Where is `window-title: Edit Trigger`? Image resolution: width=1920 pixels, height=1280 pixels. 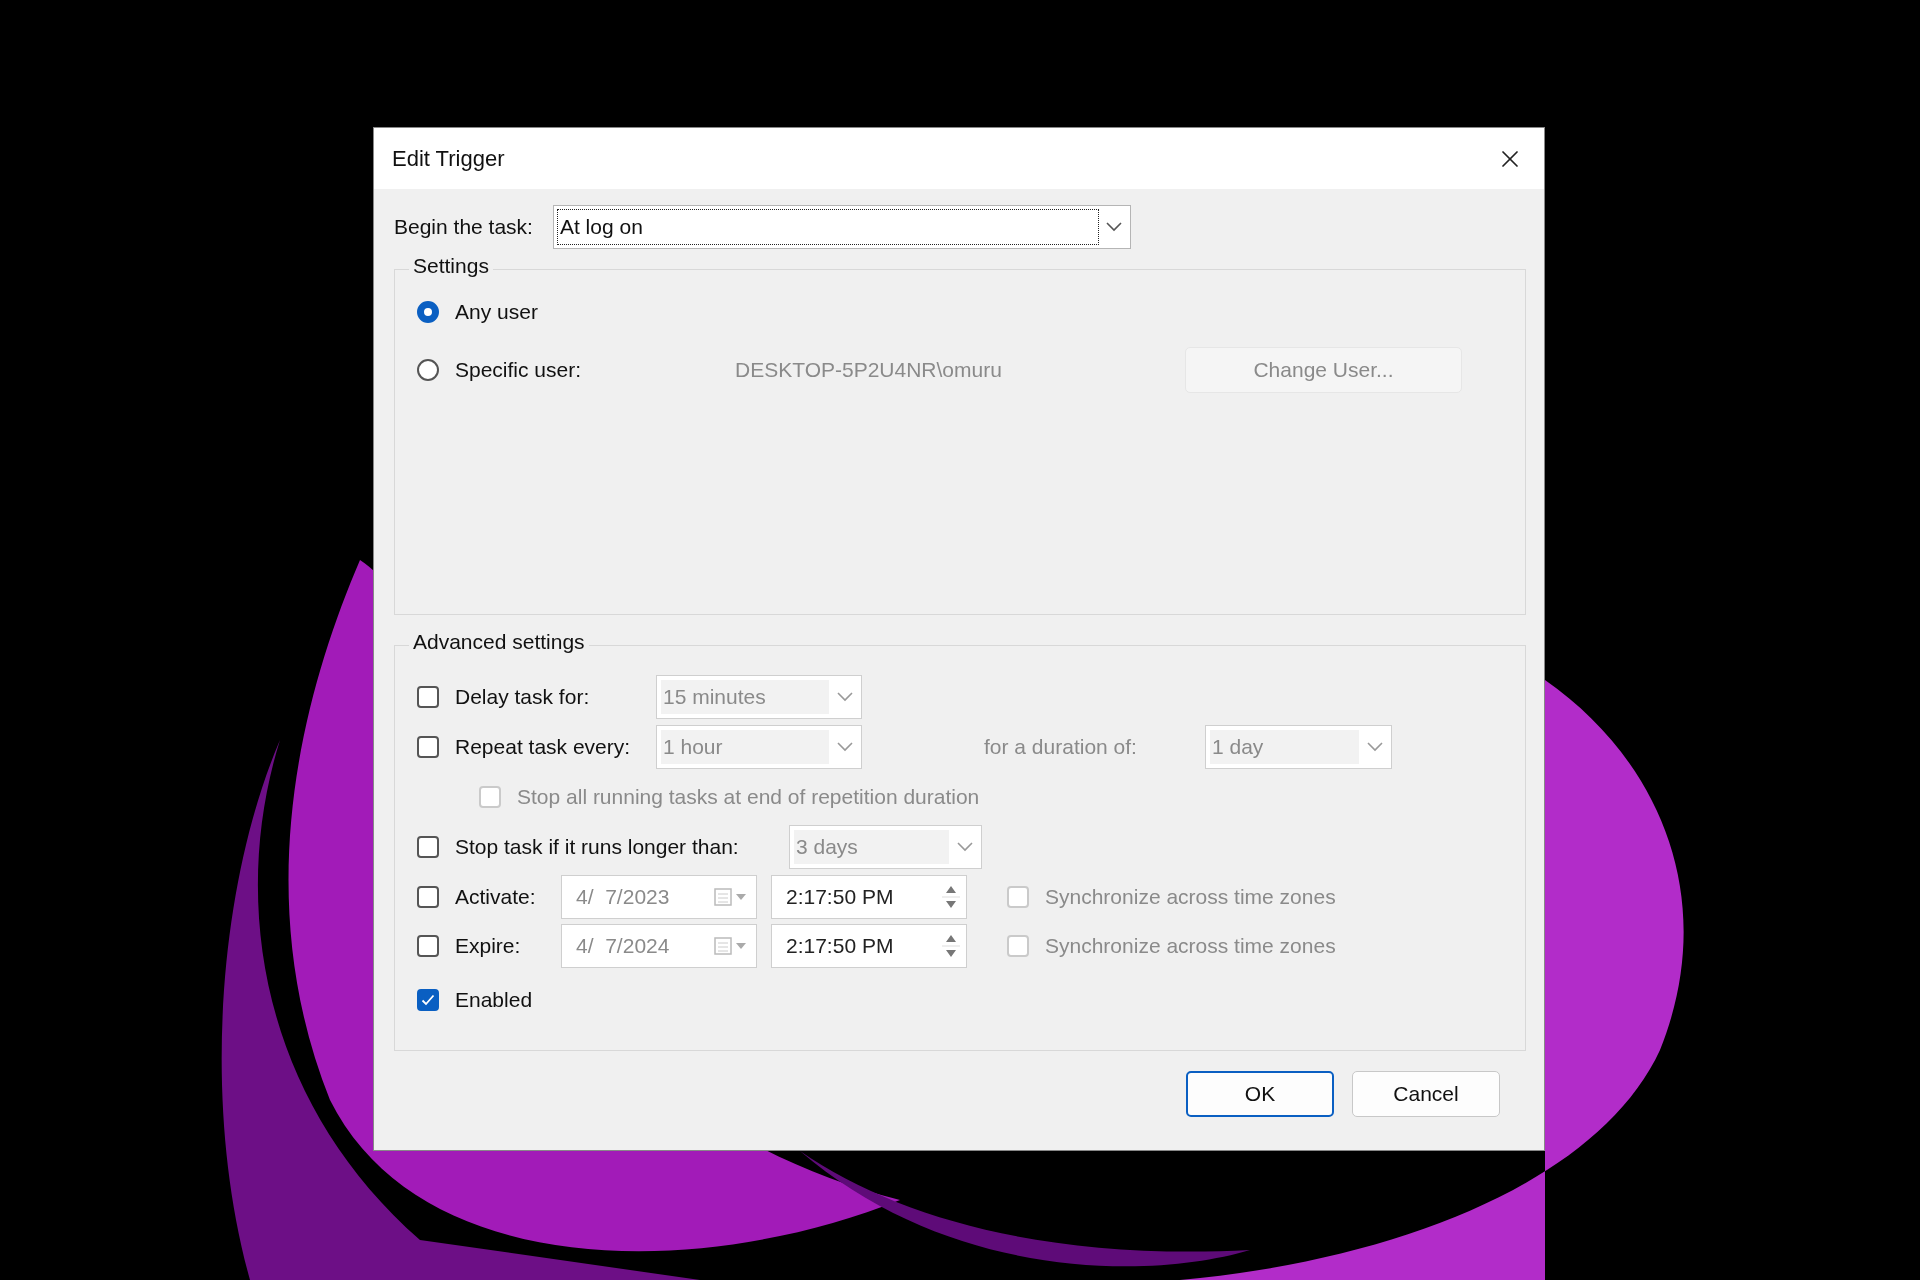 window-title: Edit Trigger is located at coordinates (448, 158).